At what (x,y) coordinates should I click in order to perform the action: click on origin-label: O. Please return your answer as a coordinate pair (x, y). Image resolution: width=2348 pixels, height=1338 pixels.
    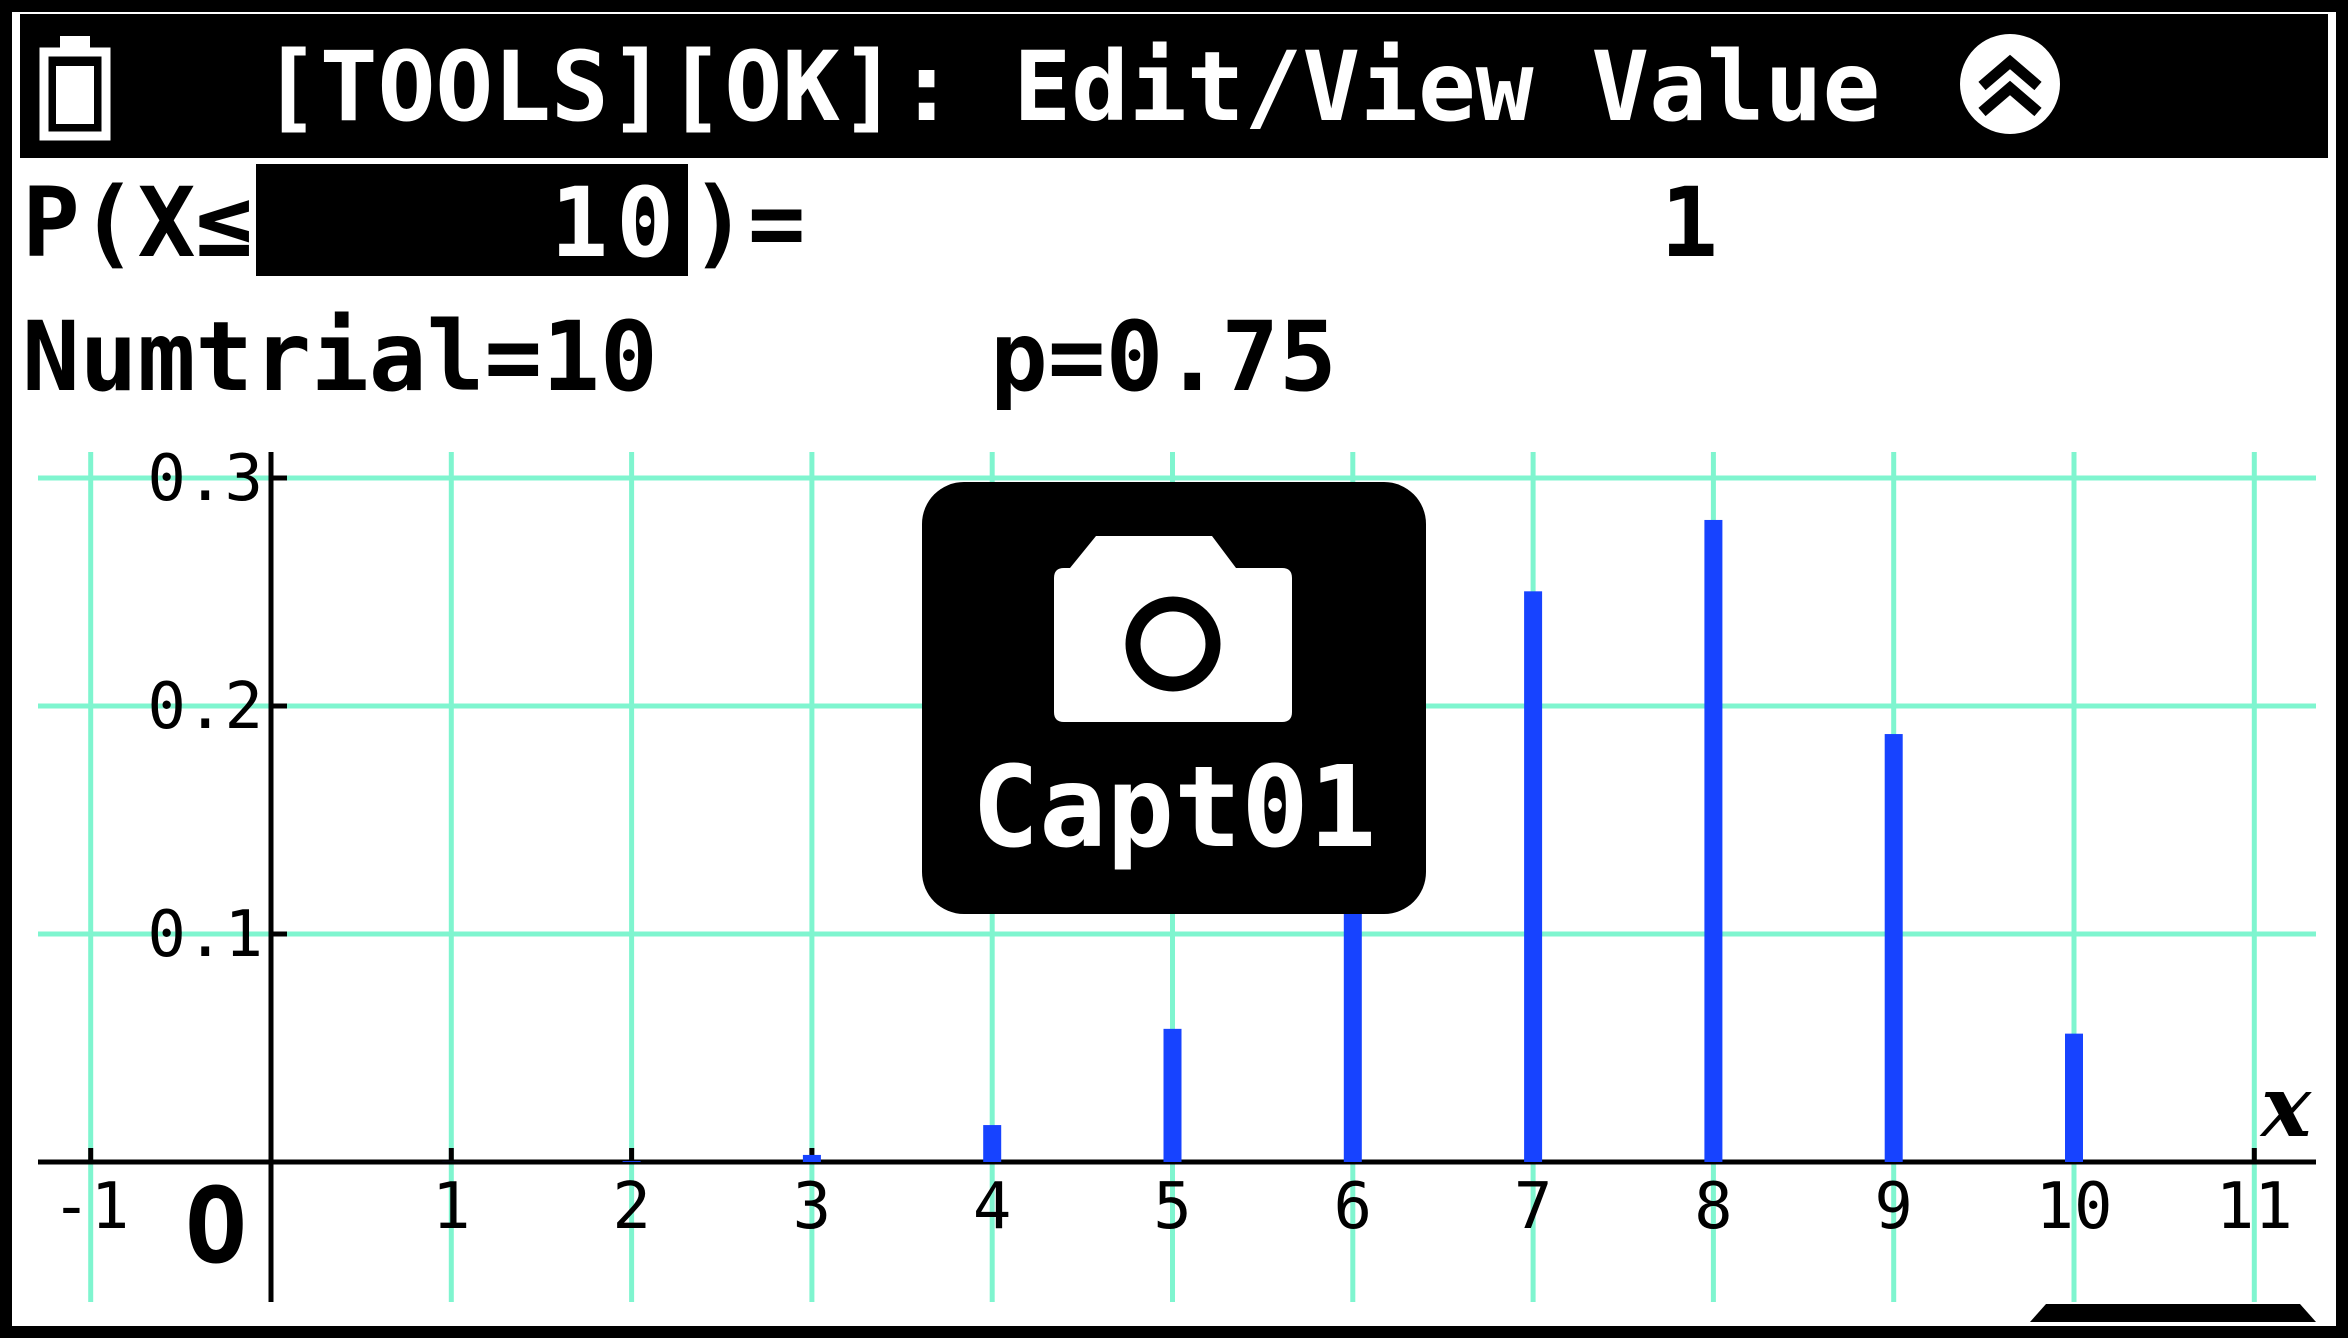
    Looking at the image, I should click on (216, 1226).